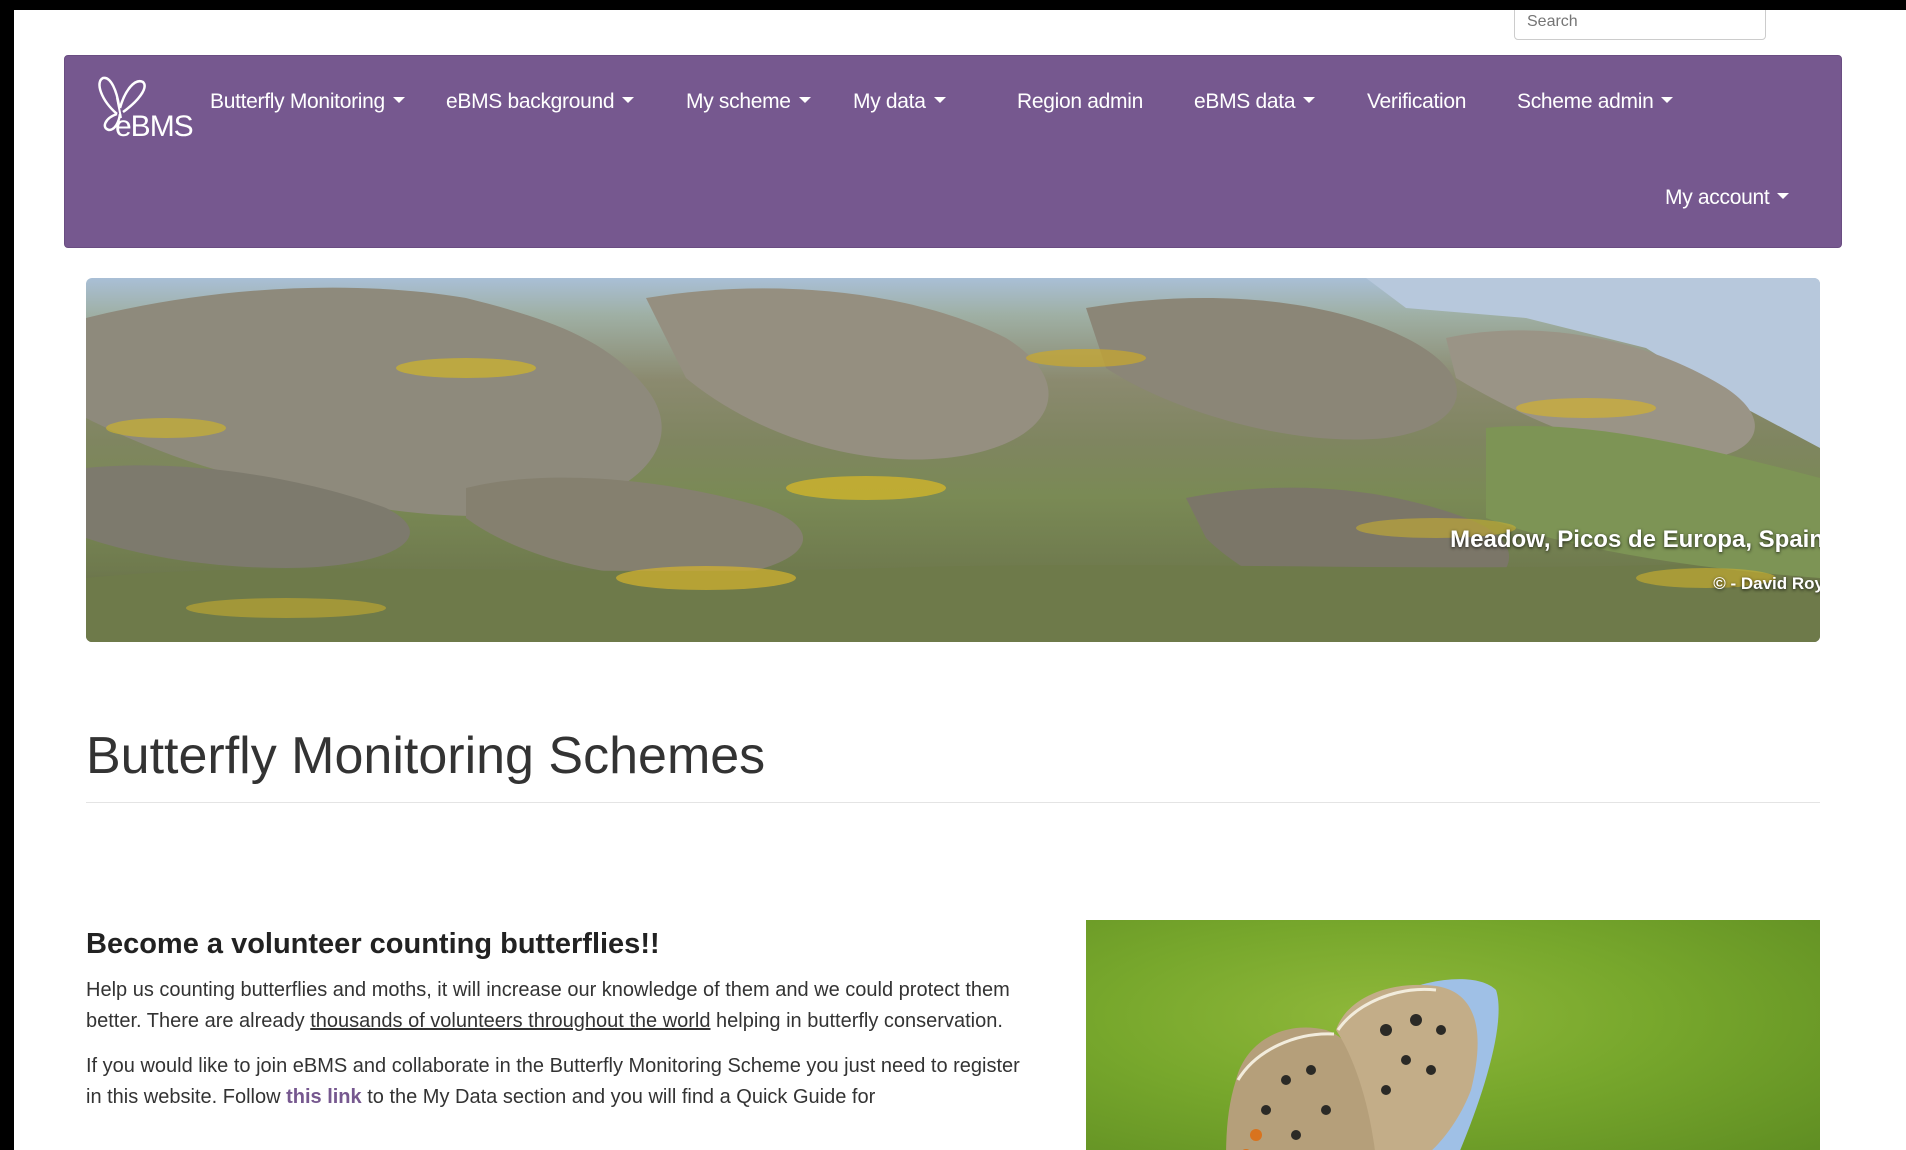 This screenshot has height=1150, width=1906. Describe the element at coordinates (1635, 539) in the screenshot. I see `hero-caption: Meadow, Picos de Europa, Spain` at that location.